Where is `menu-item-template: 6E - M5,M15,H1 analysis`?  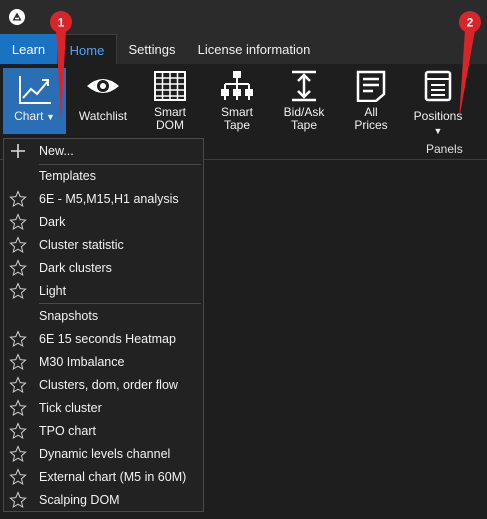
menu-item-template: 6E - M5,M15,H1 analysis is located at coordinates (103, 199).